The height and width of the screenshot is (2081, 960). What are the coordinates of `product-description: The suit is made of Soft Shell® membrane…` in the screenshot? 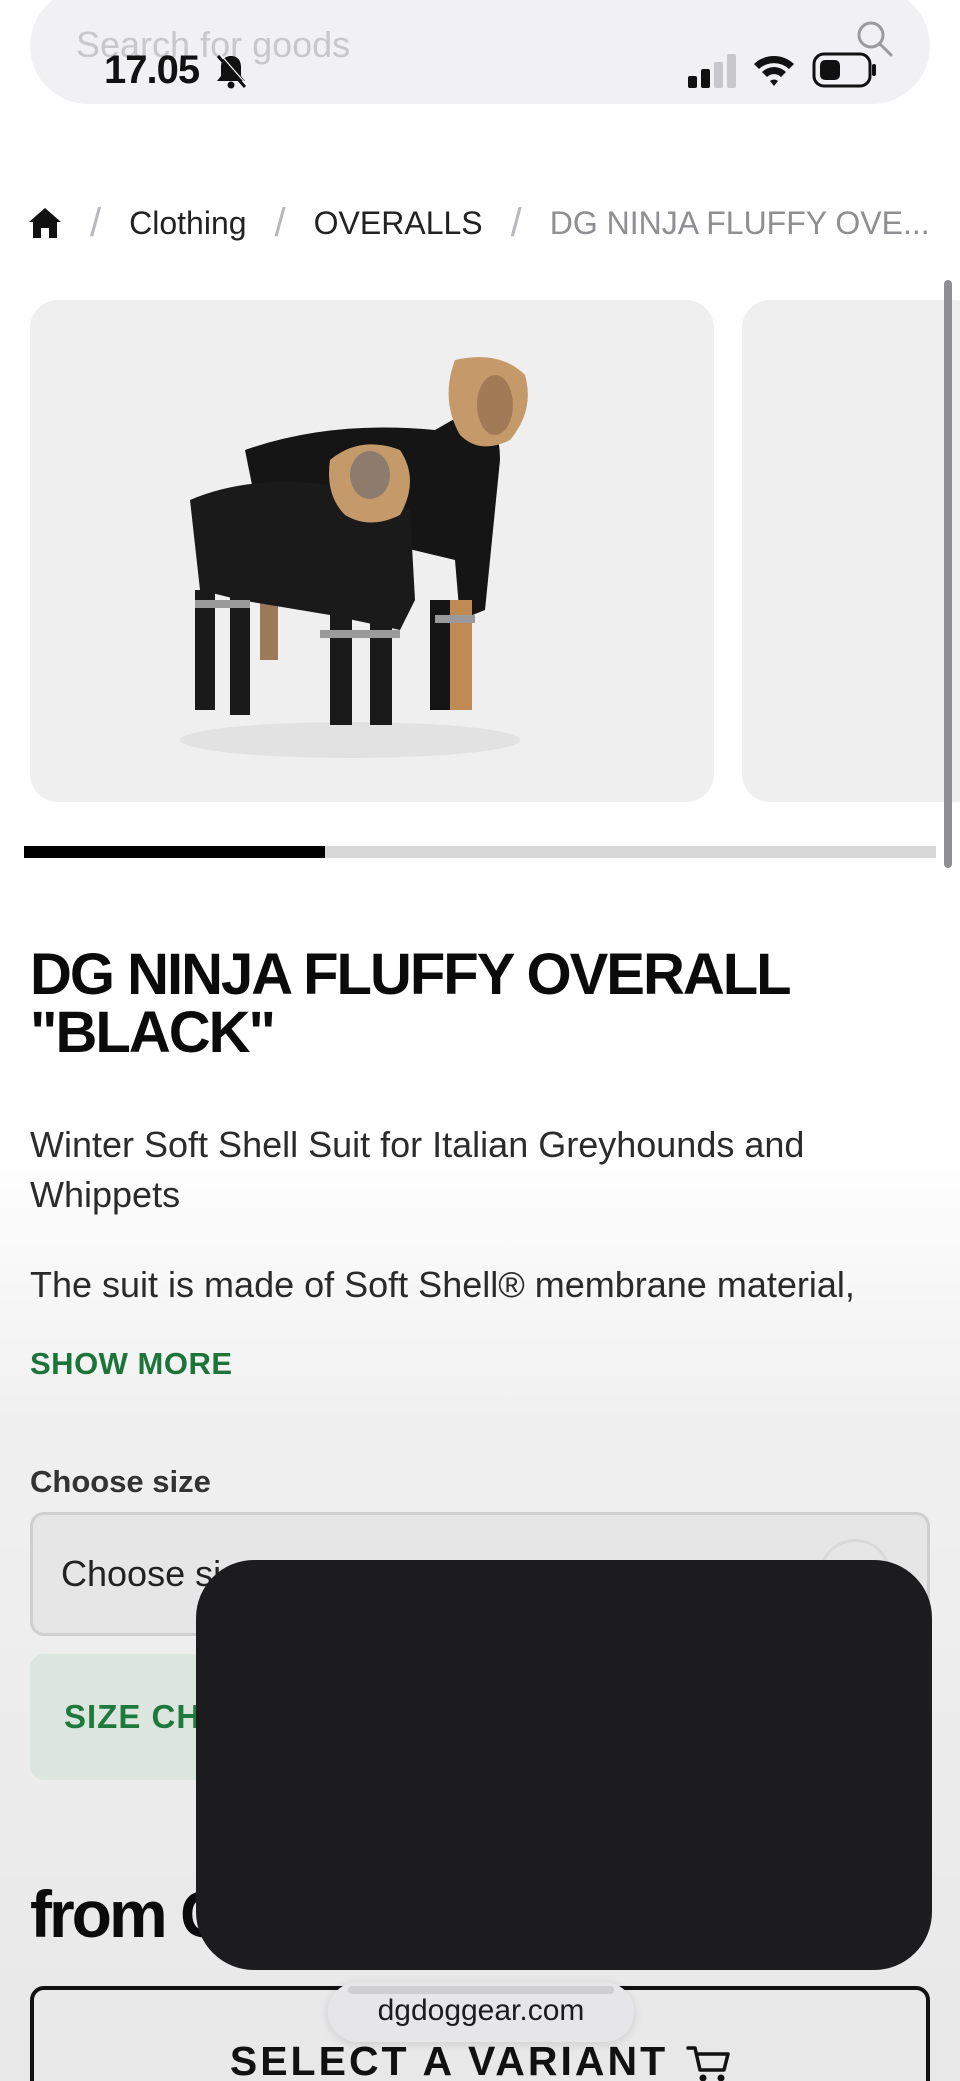 It's located at (442, 1284).